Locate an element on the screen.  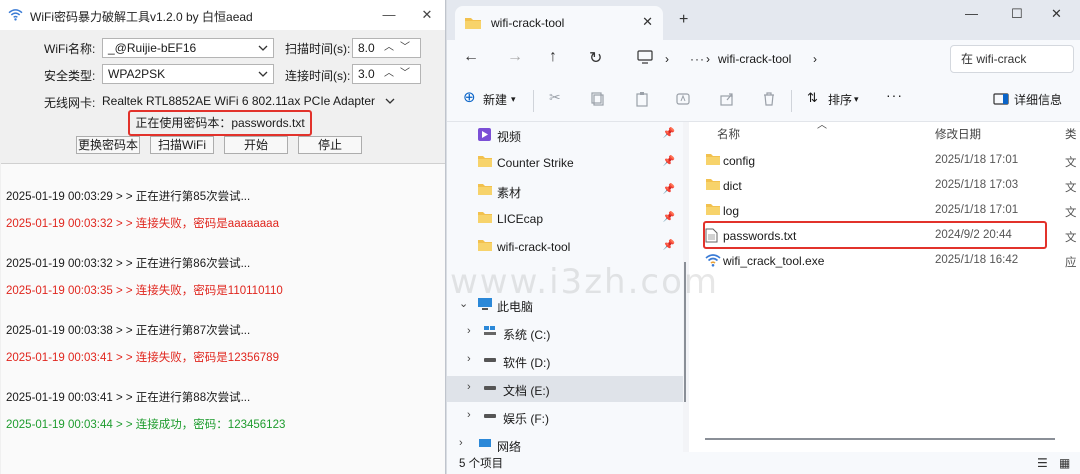
security-type-value: WPA2PSK is located at coordinates (137, 74).